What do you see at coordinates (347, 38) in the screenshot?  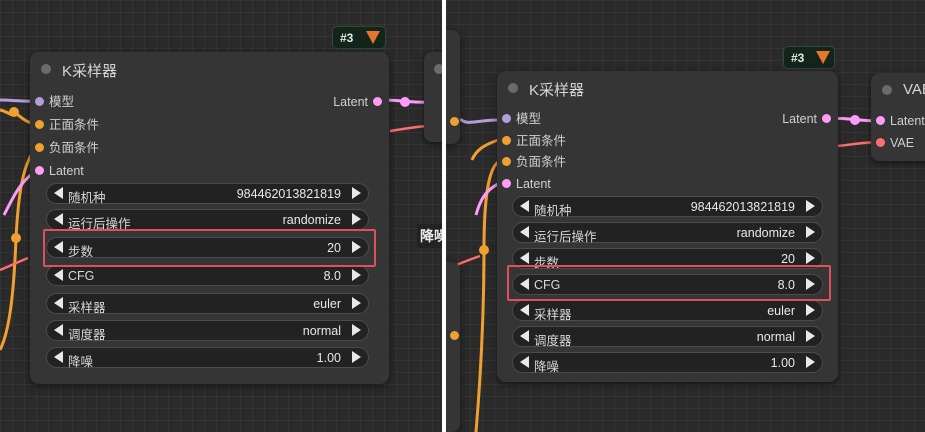 I see `badge-text: #3` at bounding box center [347, 38].